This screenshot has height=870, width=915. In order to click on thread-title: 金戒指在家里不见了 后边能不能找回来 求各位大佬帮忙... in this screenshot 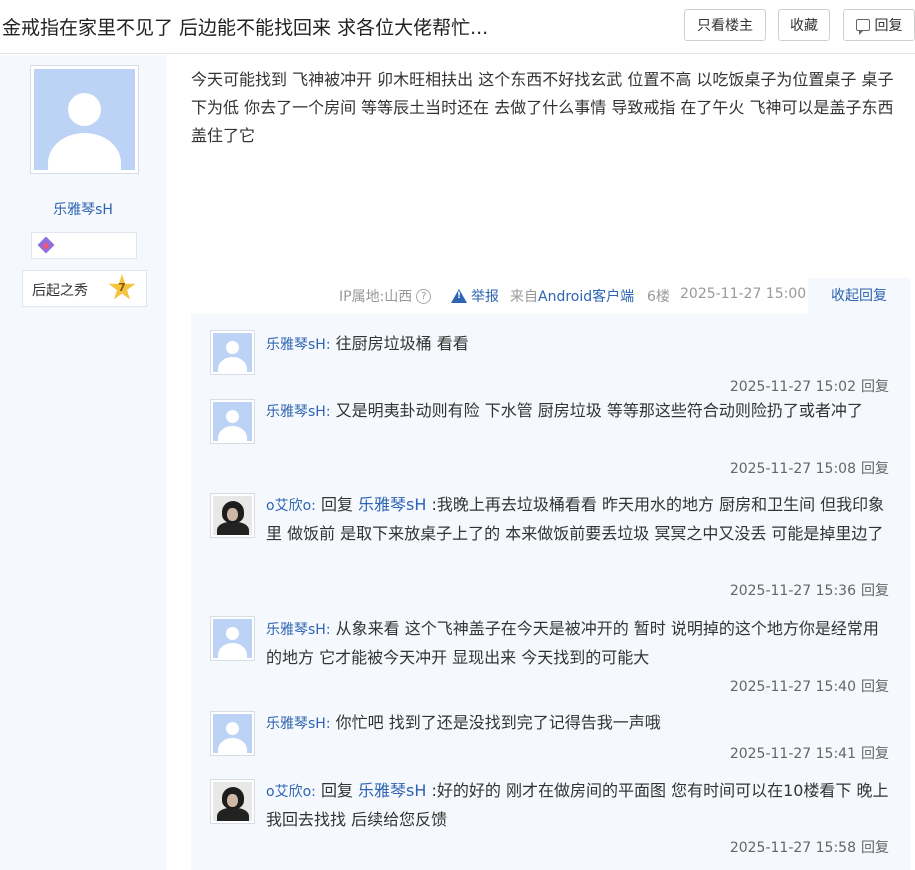, I will do `click(245, 28)`.